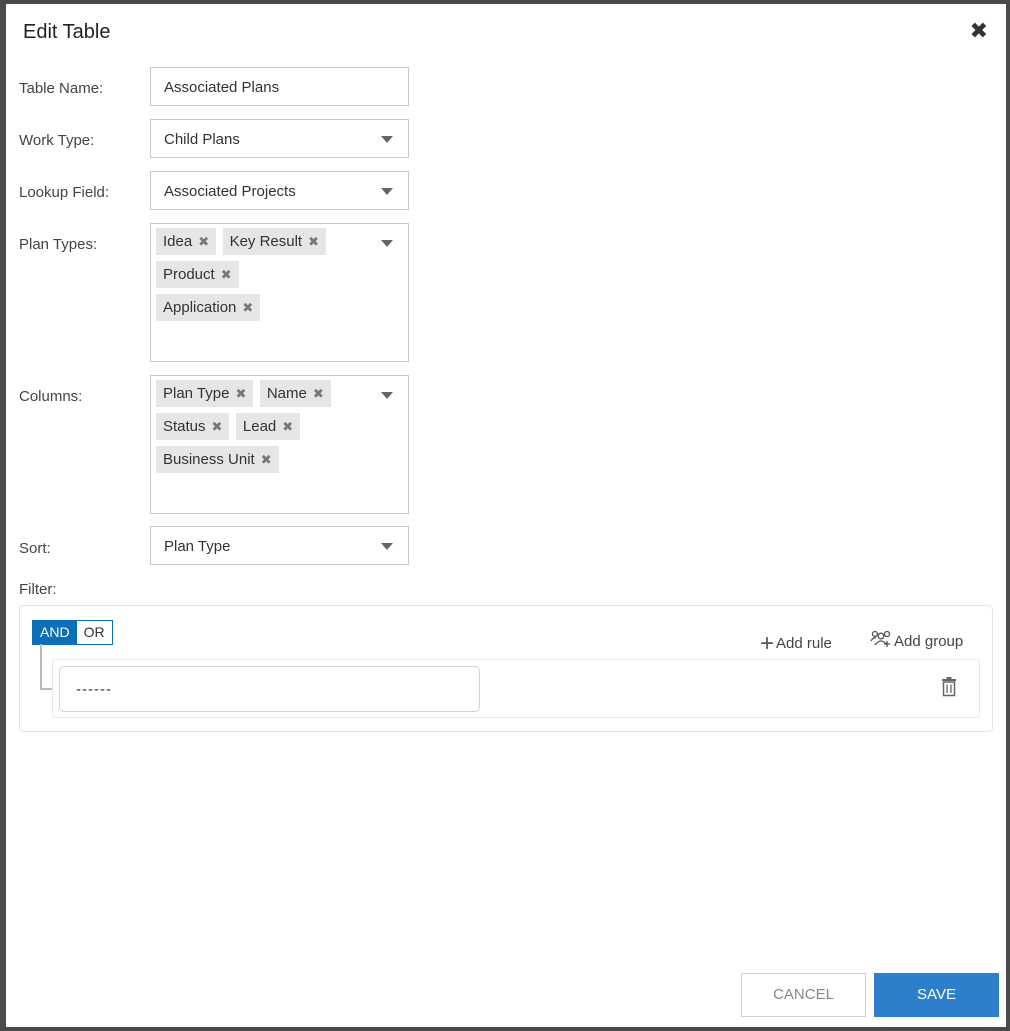 This screenshot has height=1031, width=1010. What do you see at coordinates (279, 545) in the screenshot?
I see `sort-select: Plan Type` at bounding box center [279, 545].